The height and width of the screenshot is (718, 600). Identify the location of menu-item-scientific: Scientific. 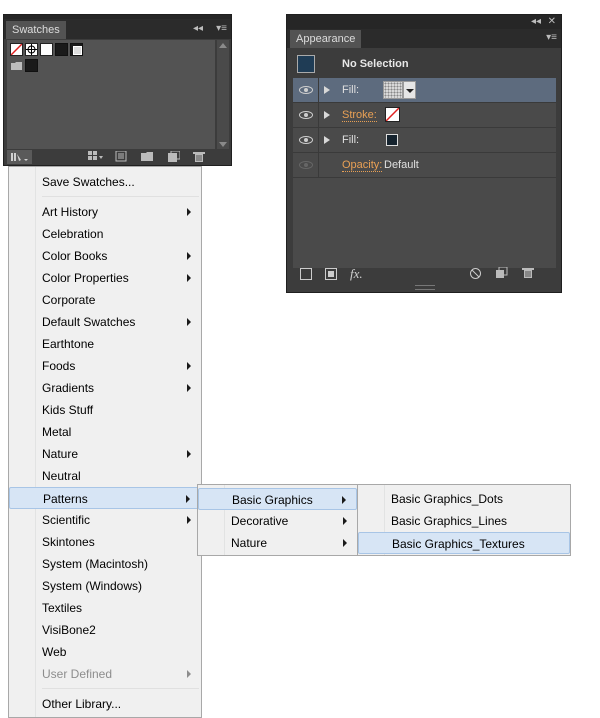
(105, 520).